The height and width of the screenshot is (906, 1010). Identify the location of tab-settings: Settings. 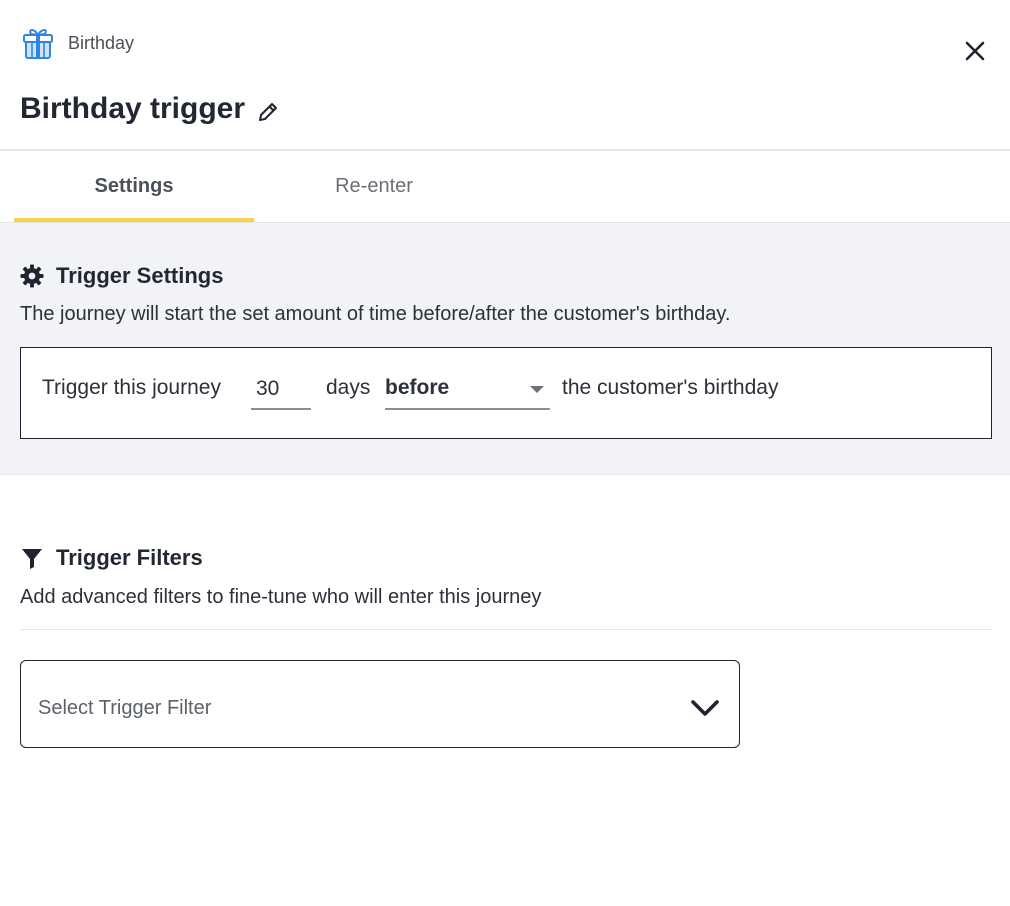
(134, 186).